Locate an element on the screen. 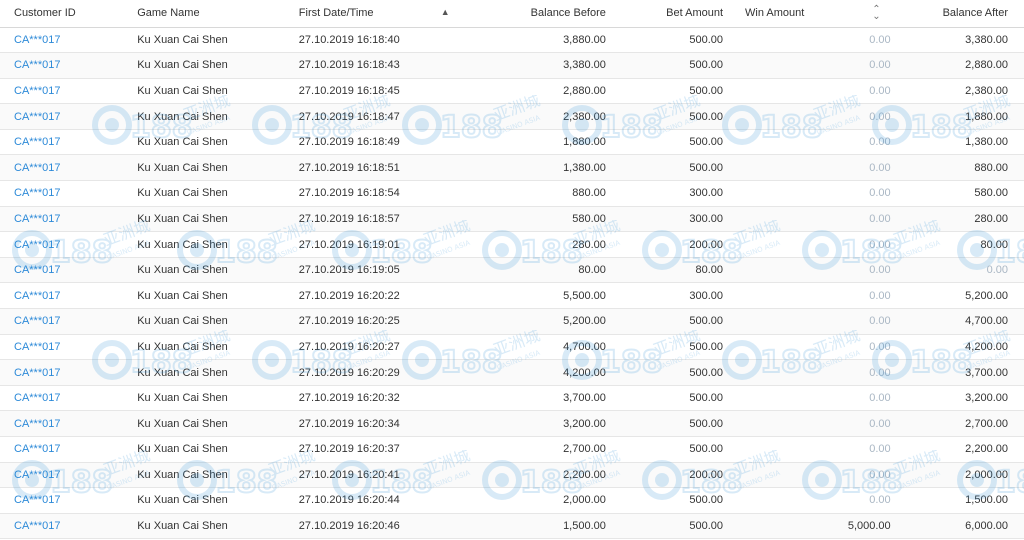 The width and height of the screenshot is (1024, 540). cell-first-datetime: 27.10.2019 16:19:05 is located at coordinates (370, 270).